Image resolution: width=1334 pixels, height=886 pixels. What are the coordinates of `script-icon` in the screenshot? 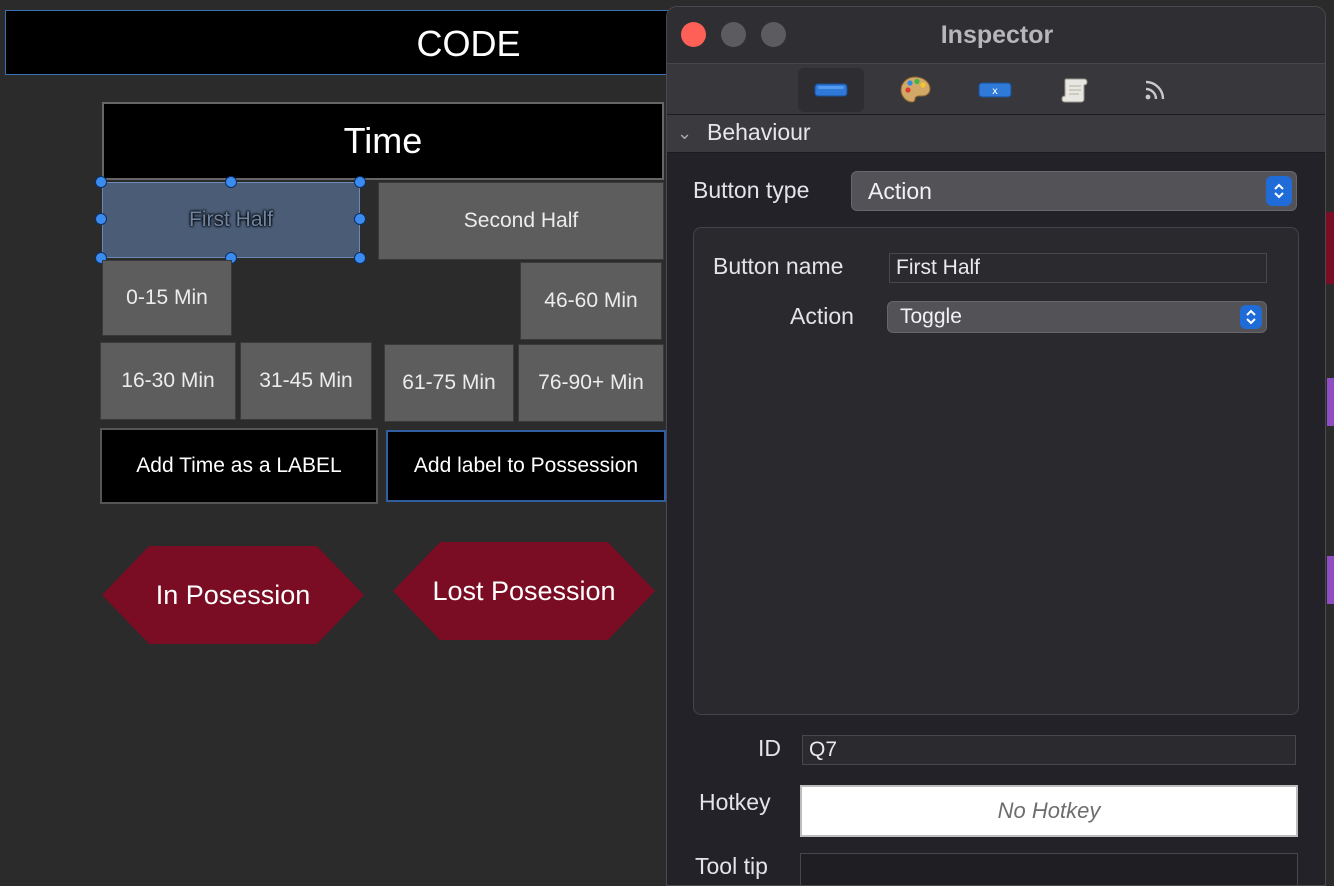 It's located at (1074, 90).